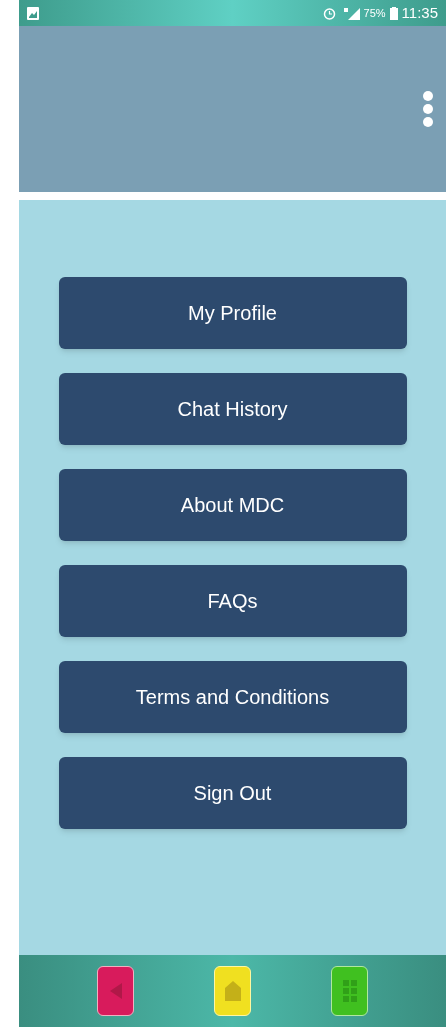 The image size is (446, 1027). Describe the element at coordinates (232, 313) in the screenshot. I see `menu-button: My Profile` at that location.